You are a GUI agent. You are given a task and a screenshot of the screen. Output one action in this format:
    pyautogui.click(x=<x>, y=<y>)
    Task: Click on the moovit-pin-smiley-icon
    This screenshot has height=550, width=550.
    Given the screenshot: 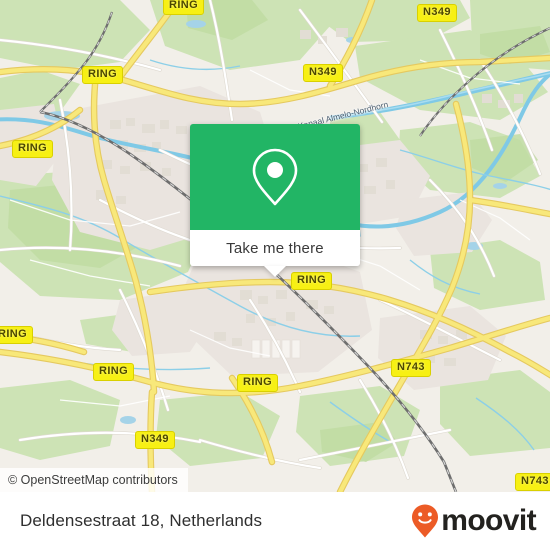 What is the action you would take?
    pyautogui.click(x=425, y=521)
    